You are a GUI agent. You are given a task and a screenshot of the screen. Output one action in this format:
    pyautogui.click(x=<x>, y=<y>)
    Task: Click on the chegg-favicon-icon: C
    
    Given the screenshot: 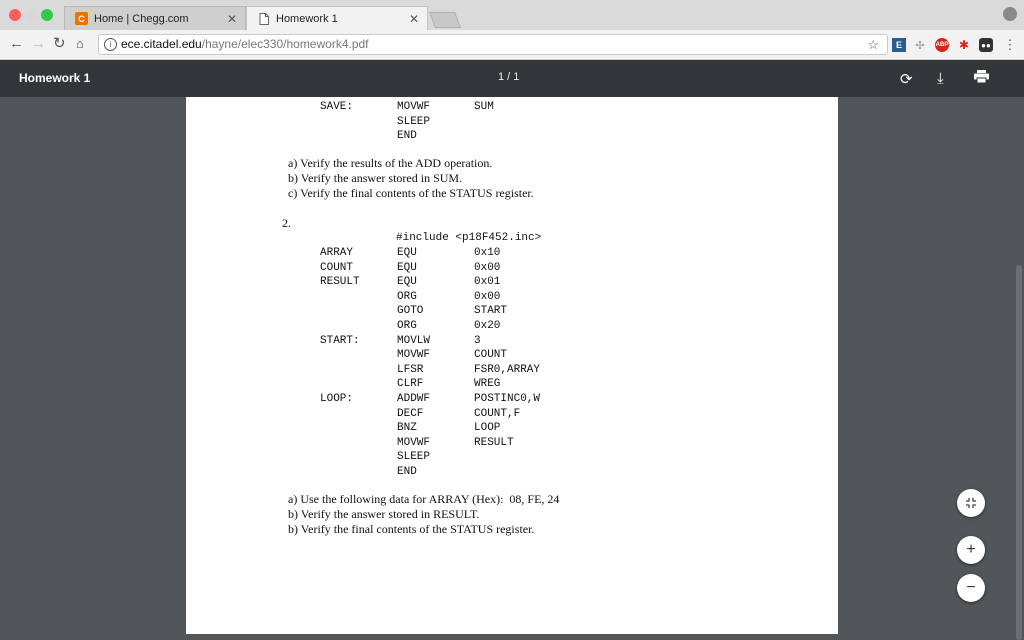 What is the action you would take?
    pyautogui.click(x=81, y=18)
    